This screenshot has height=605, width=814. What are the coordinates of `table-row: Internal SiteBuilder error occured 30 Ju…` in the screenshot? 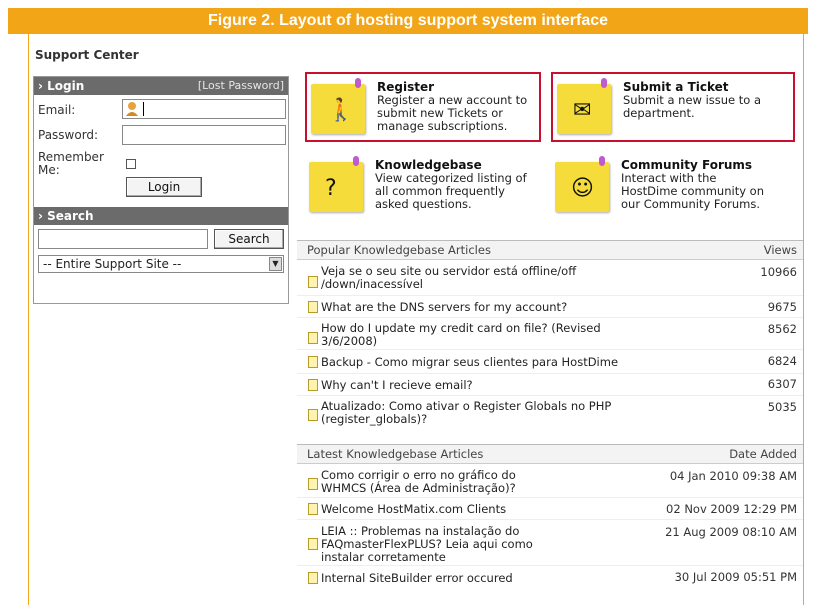 It's located at (550, 577).